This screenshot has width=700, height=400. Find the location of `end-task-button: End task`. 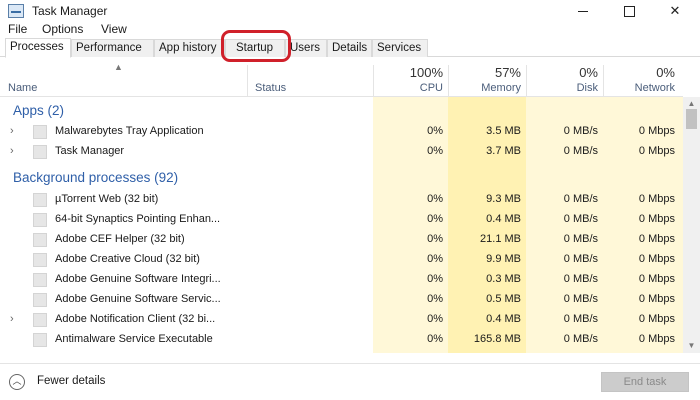

end-task-button: End task is located at coordinates (645, 382).